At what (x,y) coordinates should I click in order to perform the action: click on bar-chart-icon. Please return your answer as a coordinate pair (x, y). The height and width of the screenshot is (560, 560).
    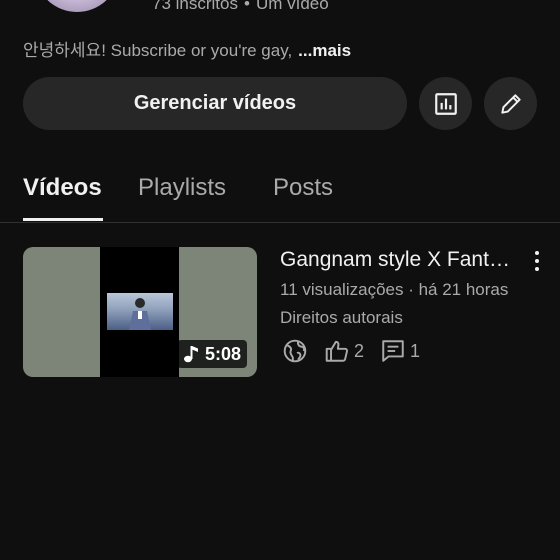
    Looking at the image, I should click on (445, 103).